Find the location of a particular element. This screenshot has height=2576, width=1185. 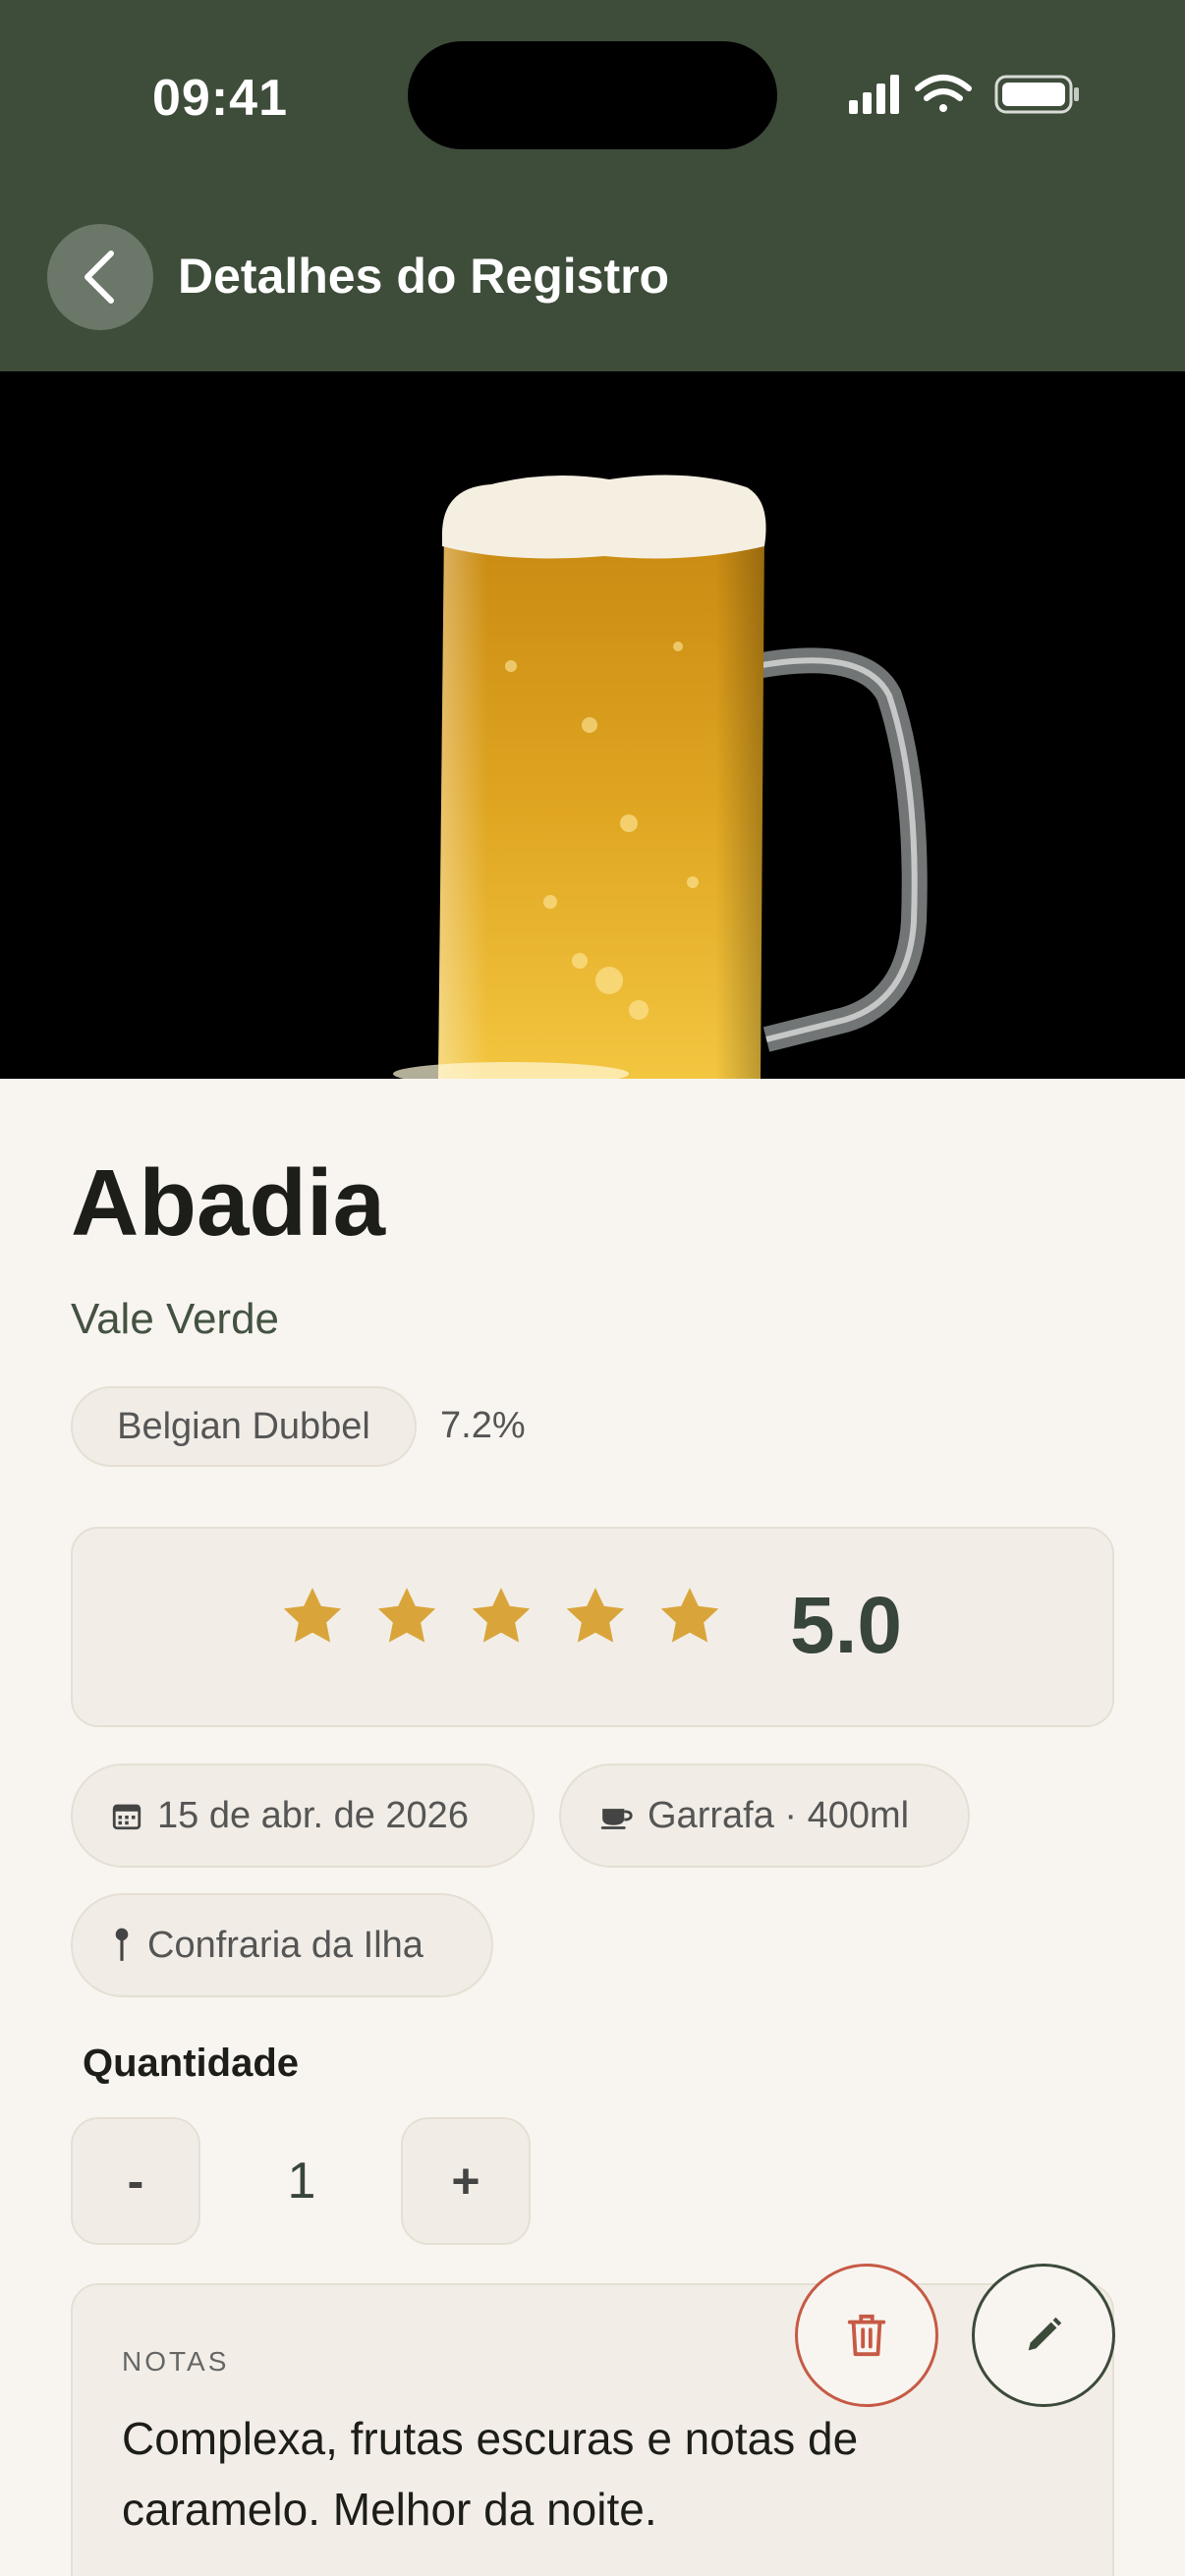

status-icons is located at coordinates (964, 94).